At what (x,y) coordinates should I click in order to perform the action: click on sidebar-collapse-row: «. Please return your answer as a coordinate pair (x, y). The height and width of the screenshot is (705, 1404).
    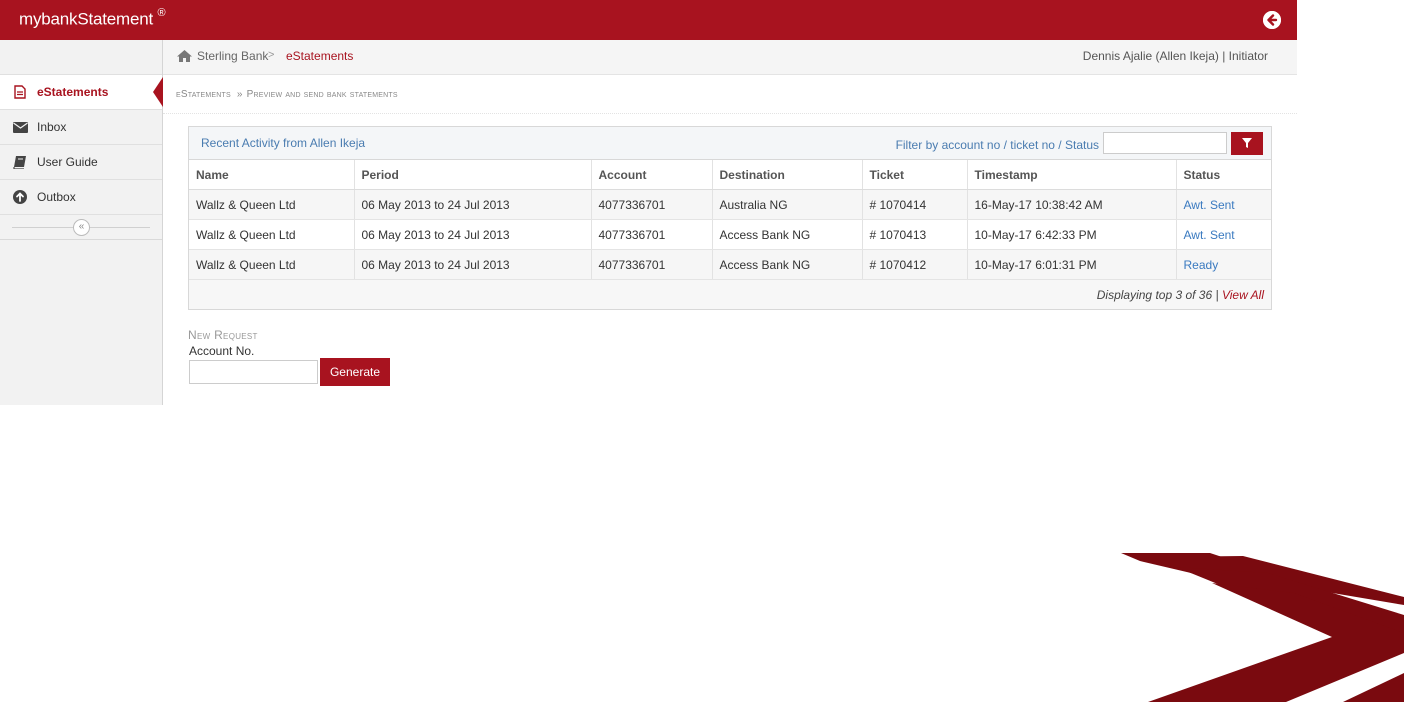
    Looking at the image, I should click on (81, 227).